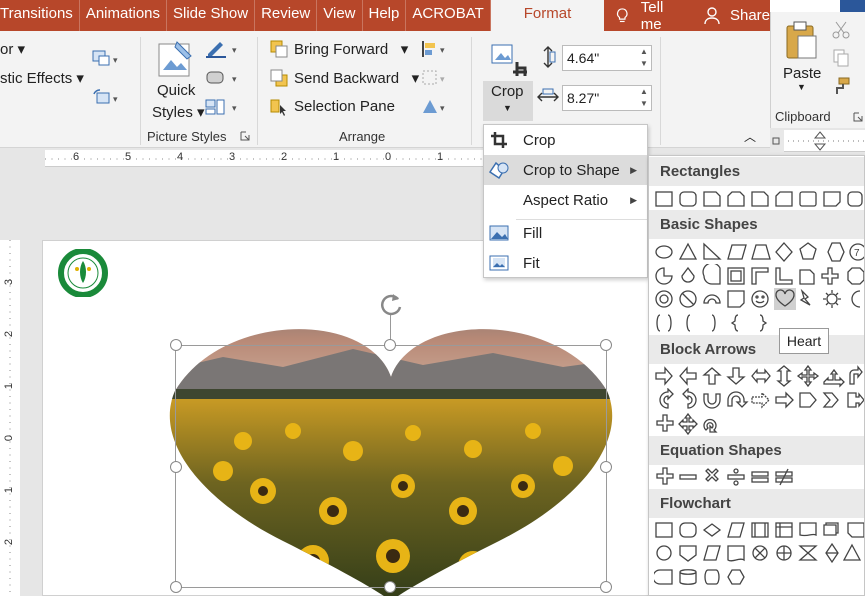 This screenshot has width=865, height=596. I want to click on tab-format: Format, so click(547, 15).